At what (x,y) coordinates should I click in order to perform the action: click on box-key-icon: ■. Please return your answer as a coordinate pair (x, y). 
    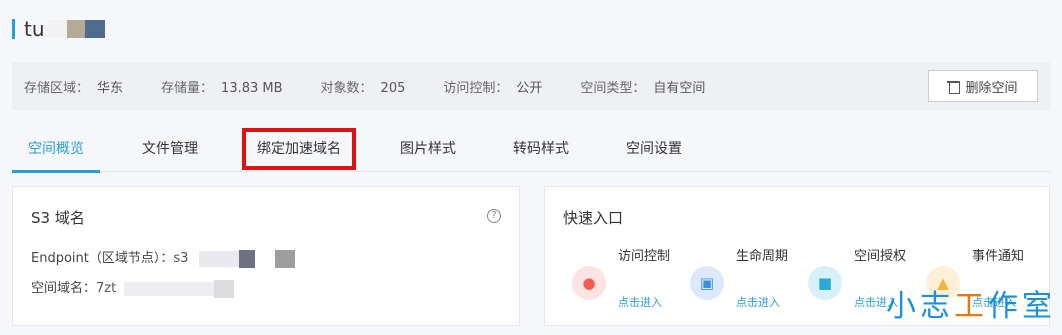
    Looking at the image, I should click on (825, 283).